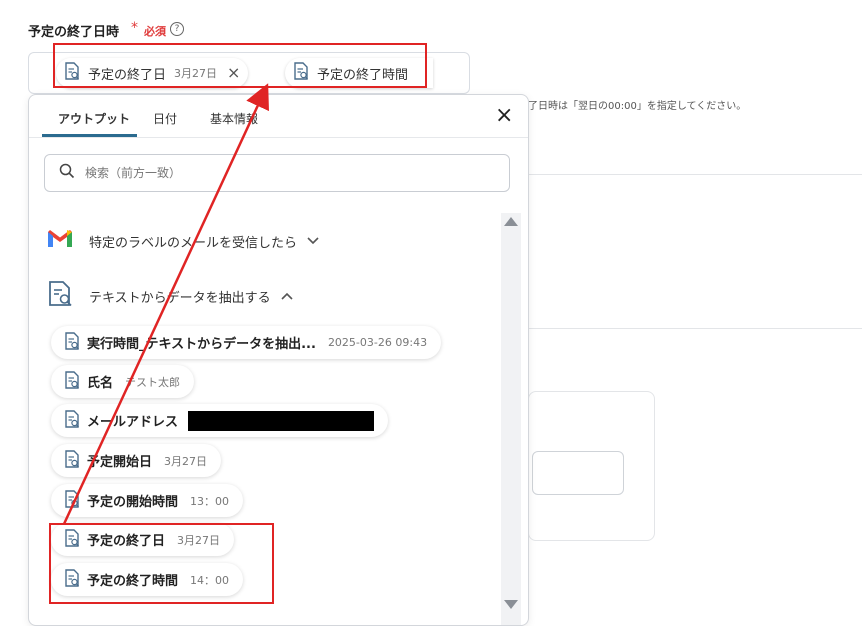 The width and height of the screenshot is (862, 626). I want to click on chevron-up-icon, so click(287, 296).